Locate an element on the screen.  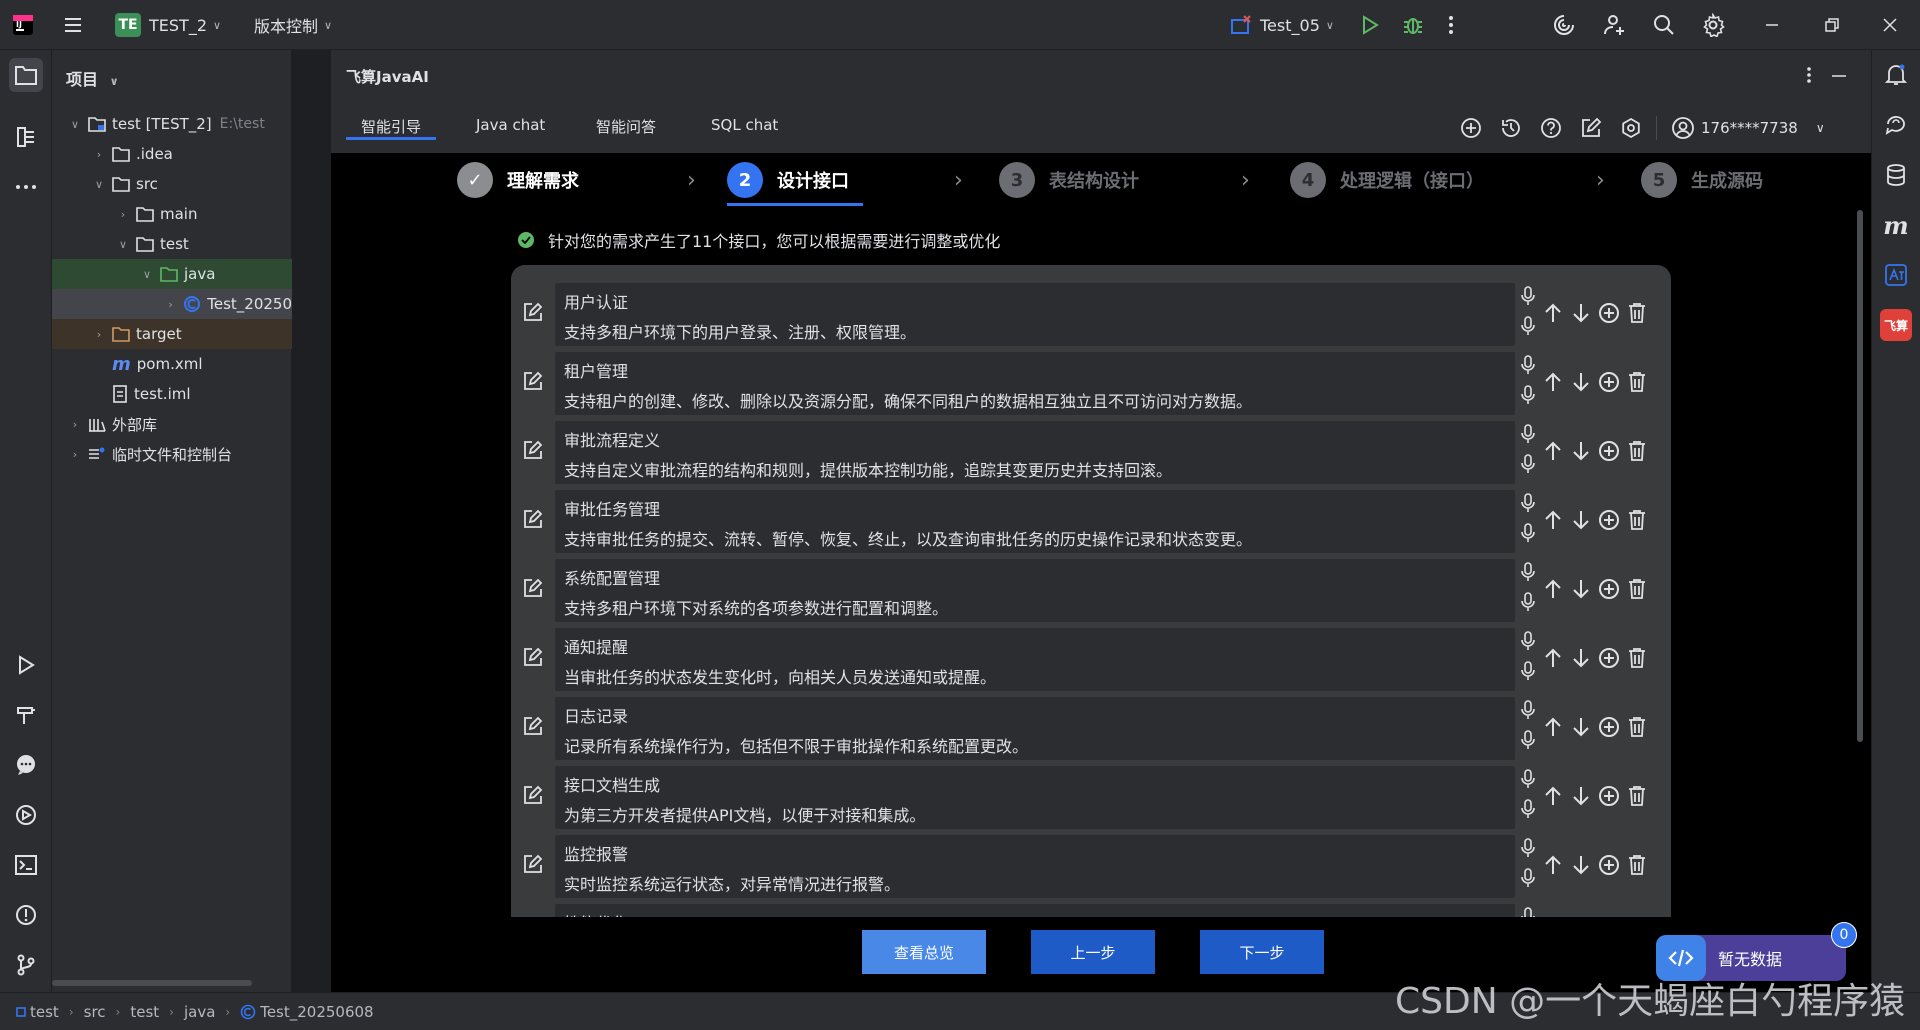
tree-item-external-libs: › 外部库 is located at coordinates (172, 424).